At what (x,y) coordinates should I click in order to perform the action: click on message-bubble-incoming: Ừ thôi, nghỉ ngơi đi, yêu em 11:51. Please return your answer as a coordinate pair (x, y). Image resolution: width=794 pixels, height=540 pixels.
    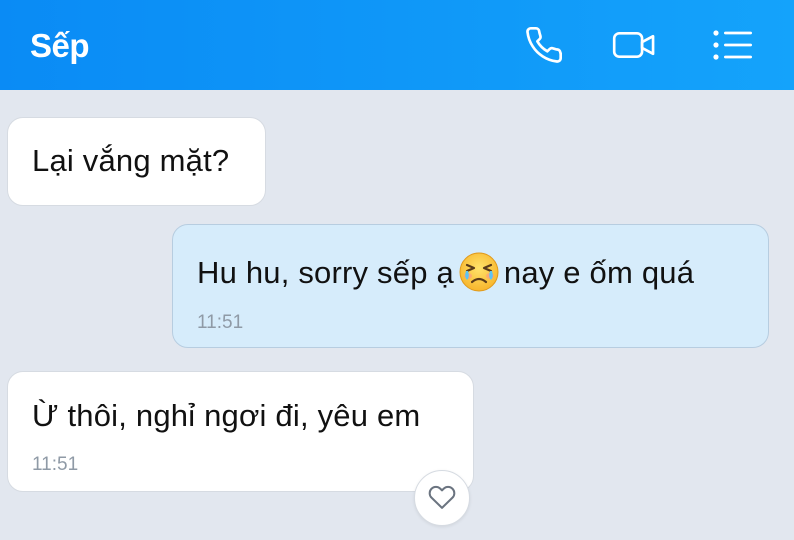
    Looking at the image, I should click on (240, 431).